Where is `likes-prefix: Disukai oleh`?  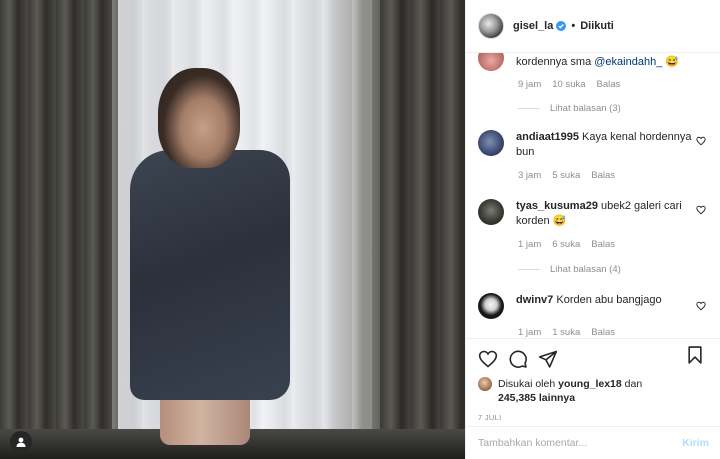
likes-prefix: Disukai oleh is located at coordinates (527, 384).